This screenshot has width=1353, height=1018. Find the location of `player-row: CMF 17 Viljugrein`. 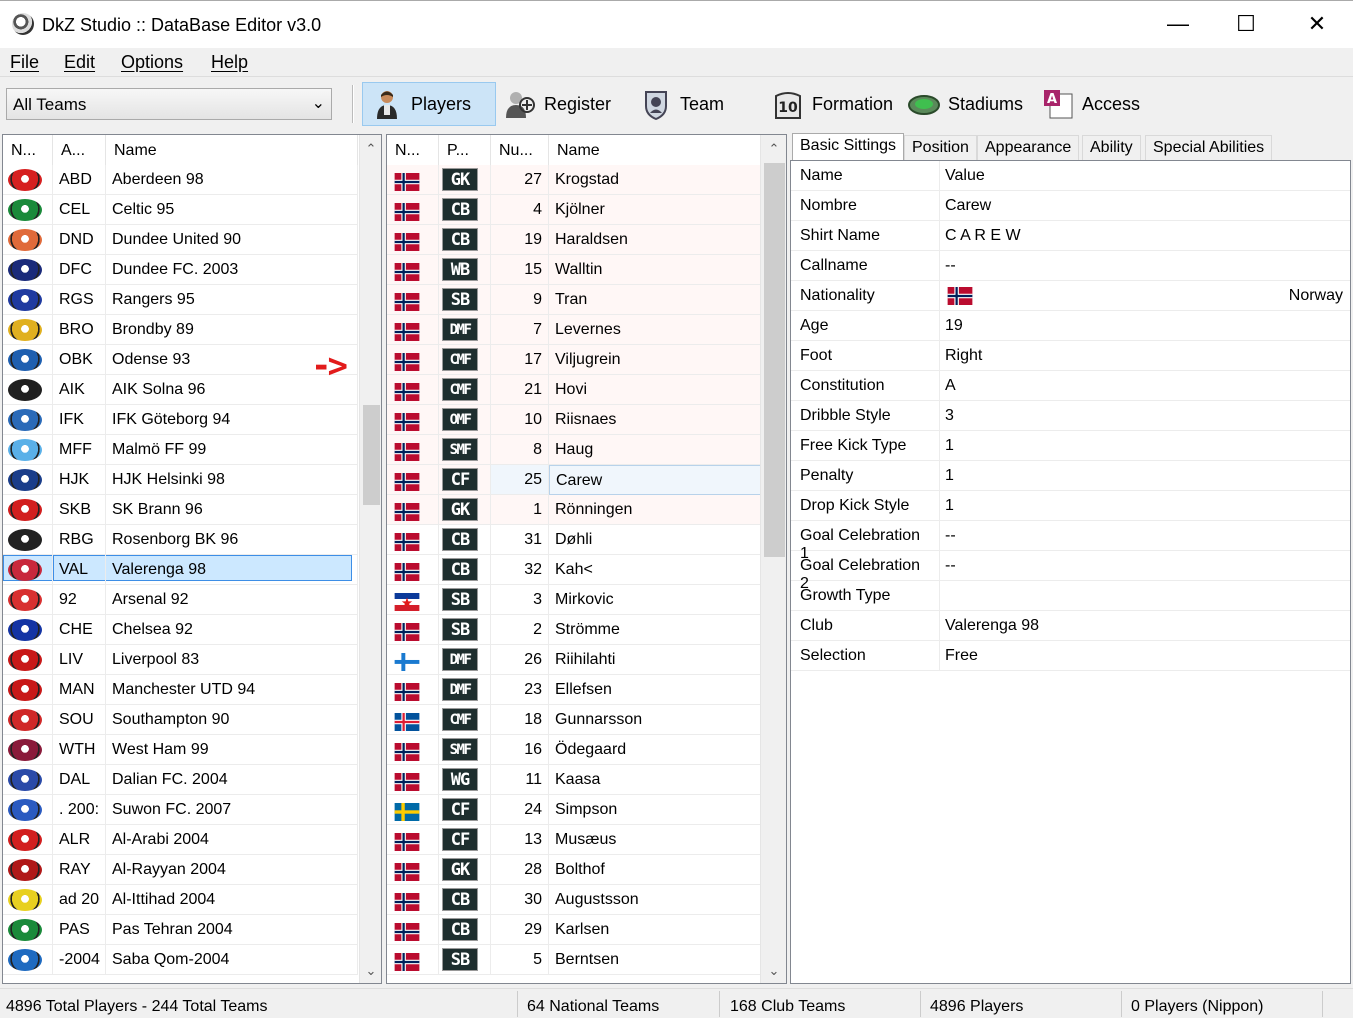

player-row: CMF 17 Viljugrein is located at coordinates (574, 360).